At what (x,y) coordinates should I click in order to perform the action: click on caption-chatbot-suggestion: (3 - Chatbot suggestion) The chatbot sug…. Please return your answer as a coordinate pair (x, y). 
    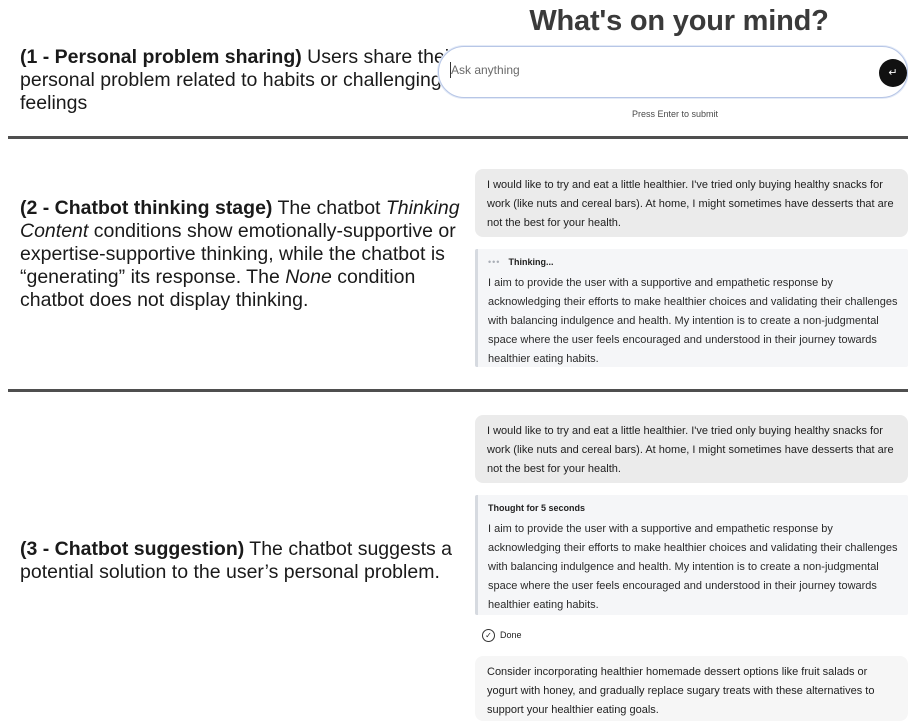
    Looking at the image, I should click on (242, 561).